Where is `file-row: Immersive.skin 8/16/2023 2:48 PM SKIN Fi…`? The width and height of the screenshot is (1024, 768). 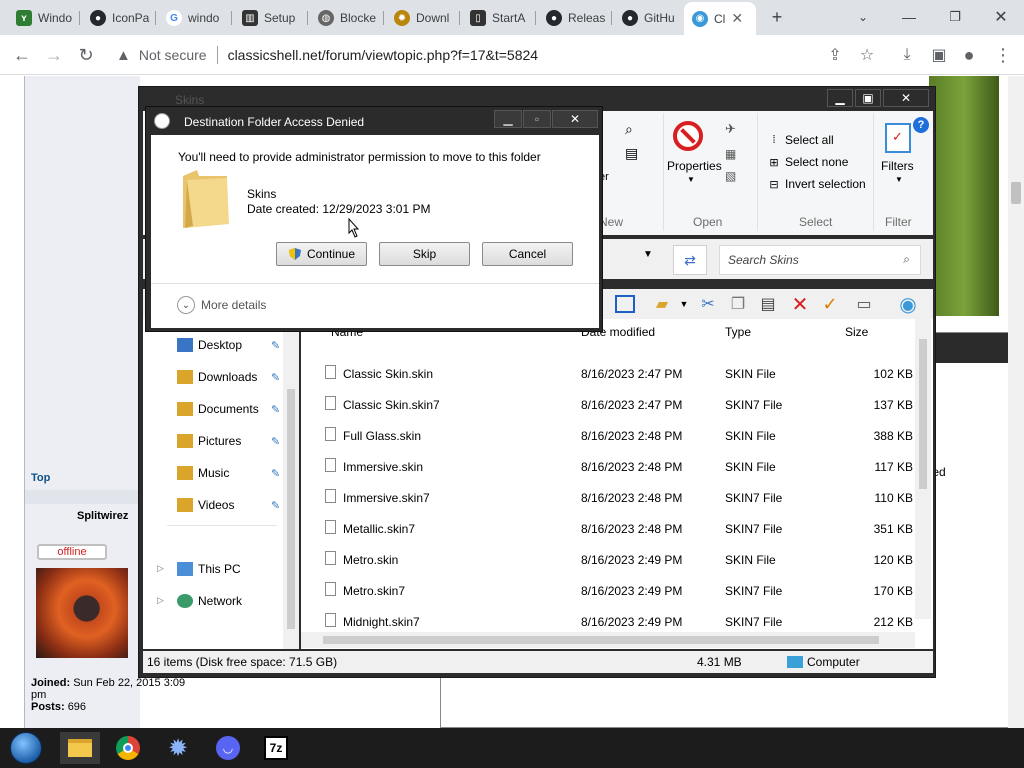
file-row: Immersive.skin 8/16/2023 2:48 PM SKIN Fi… is located at coordinates (607, 467).